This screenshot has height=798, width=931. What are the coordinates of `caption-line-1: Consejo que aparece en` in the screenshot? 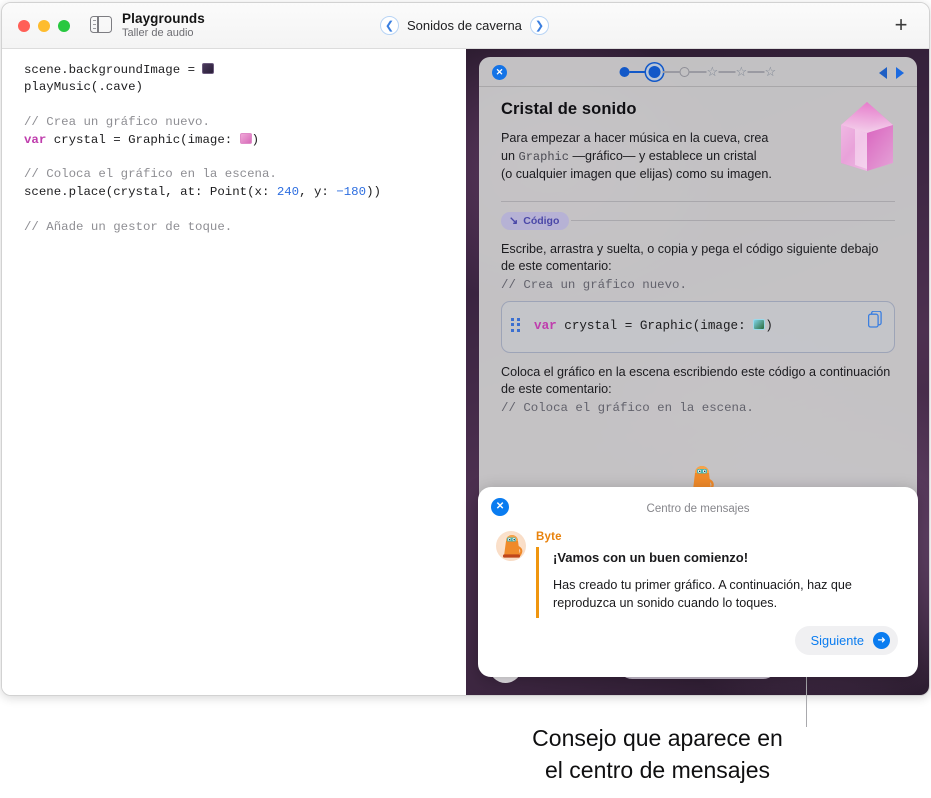 It's located at (657, 738).